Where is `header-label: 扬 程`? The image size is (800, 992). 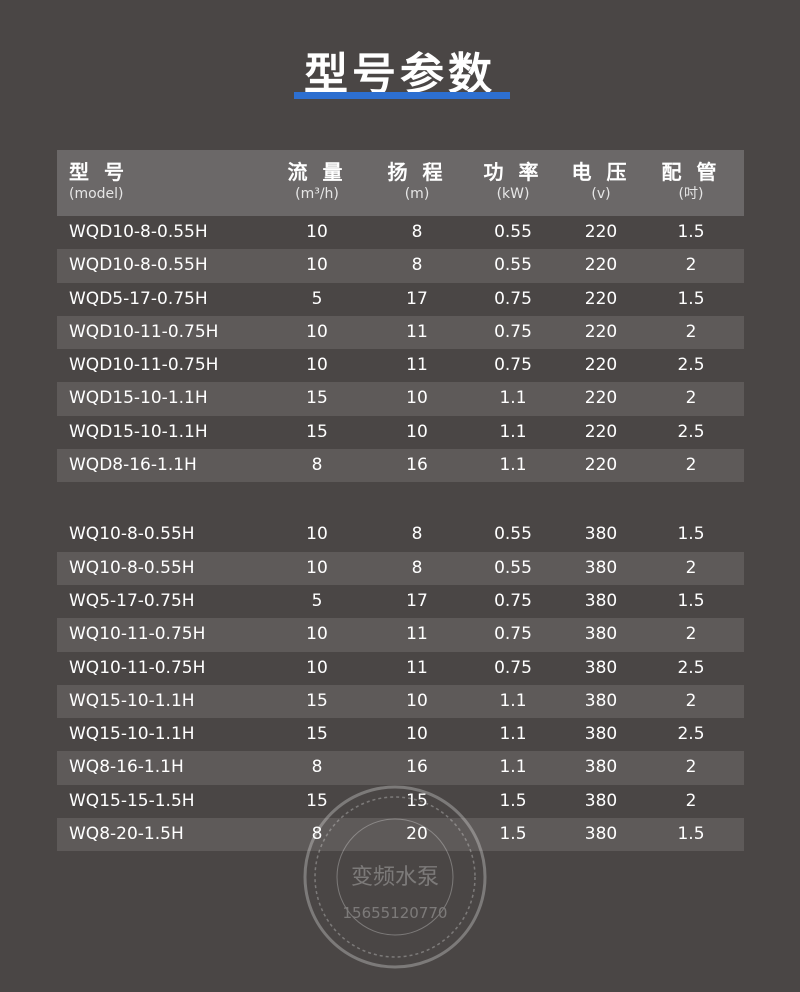
header-label: 扬 程 is located at coordinates (417, 172).